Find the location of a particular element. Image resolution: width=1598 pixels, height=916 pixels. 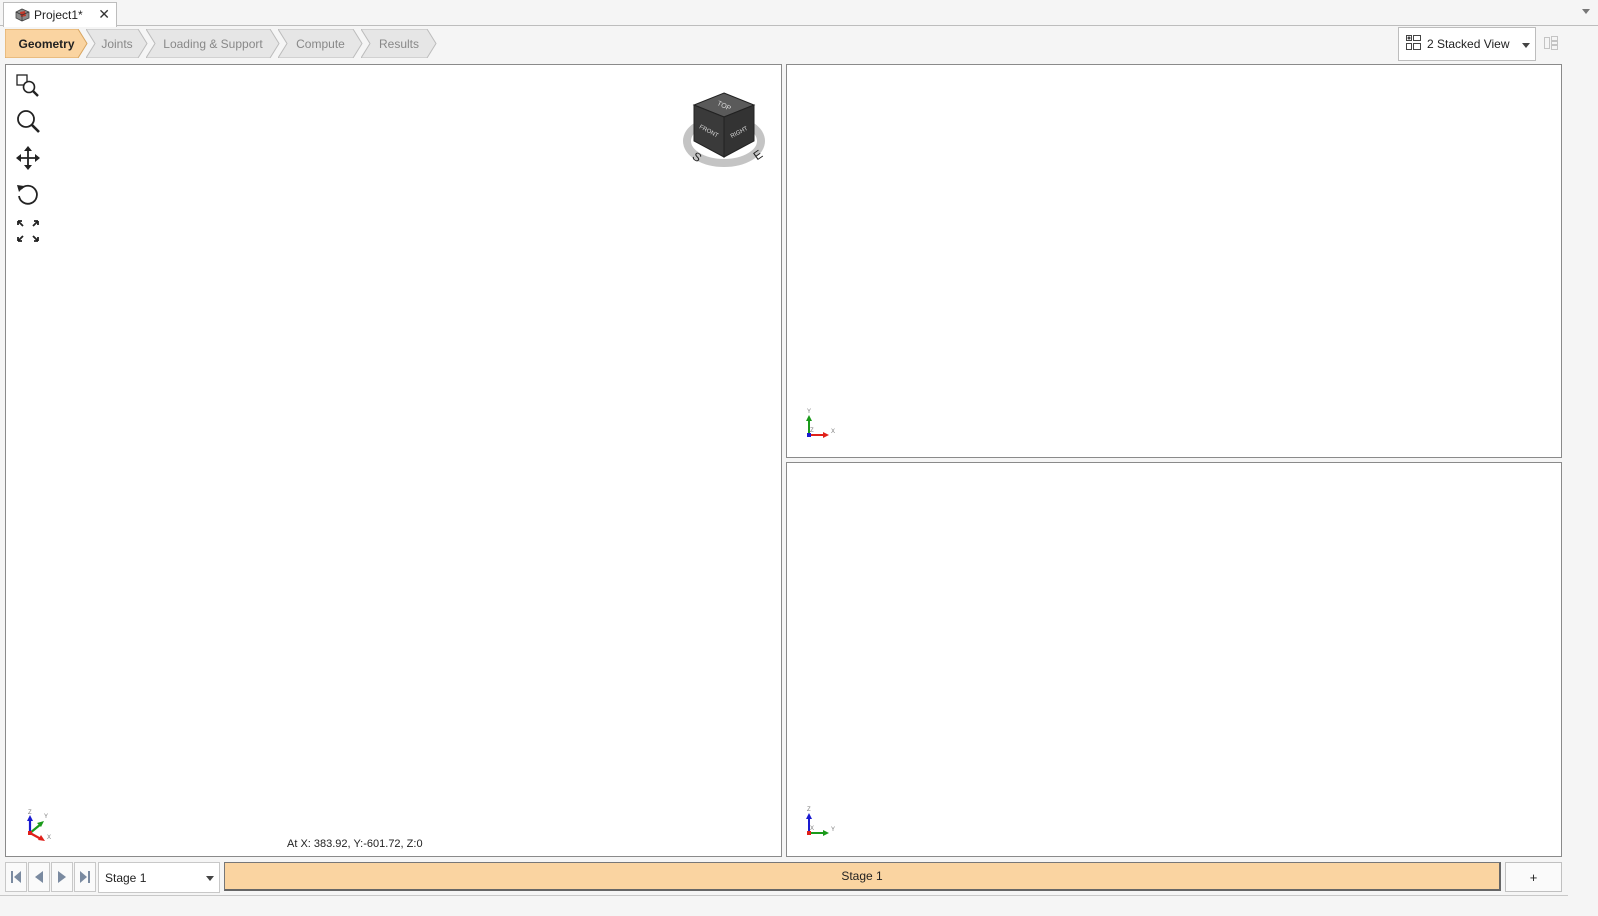

first-stage-button is located at coordinates (16, 877).